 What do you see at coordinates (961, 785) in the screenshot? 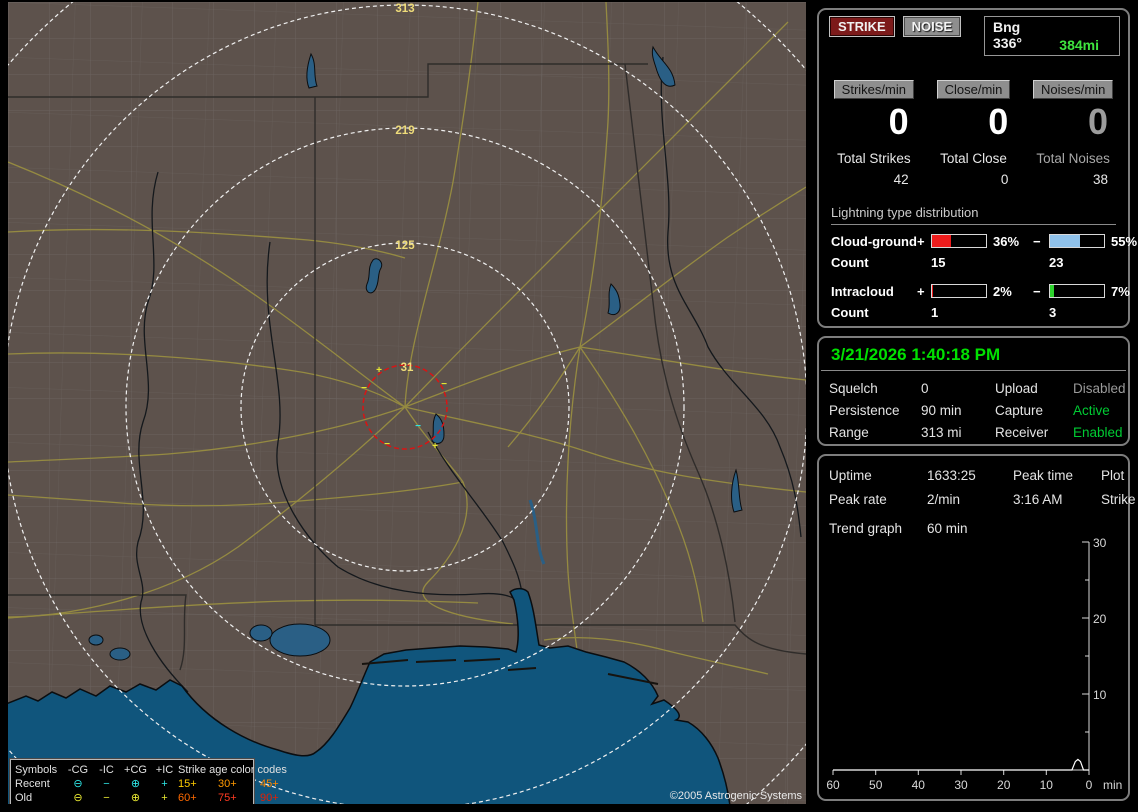
I see `x-tick-30: 30` at bounding box center [961, 785].